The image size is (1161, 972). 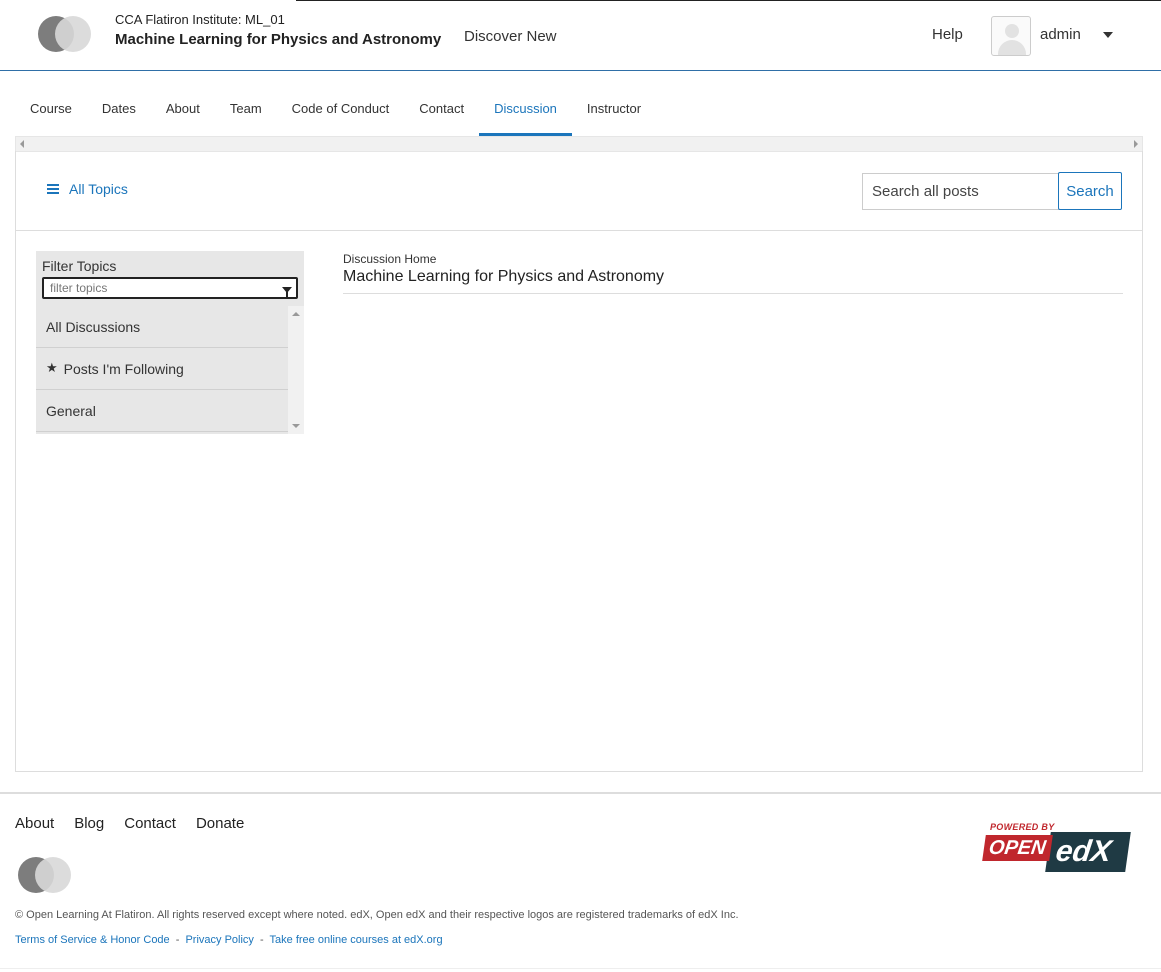 I want to click on help-link: Help, so click(x=947, y=34).